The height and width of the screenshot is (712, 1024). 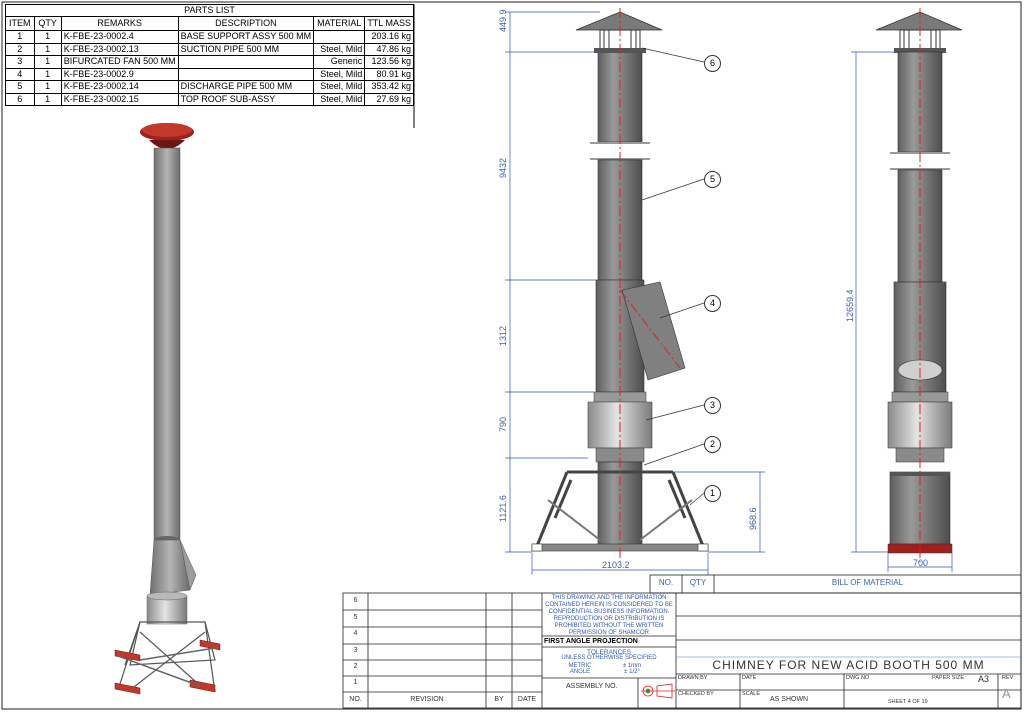 What do you see at coordinates (789, 699) in the screenshot?
I see `scale-value: AS SHOWN` at bounding box center [789, 699].